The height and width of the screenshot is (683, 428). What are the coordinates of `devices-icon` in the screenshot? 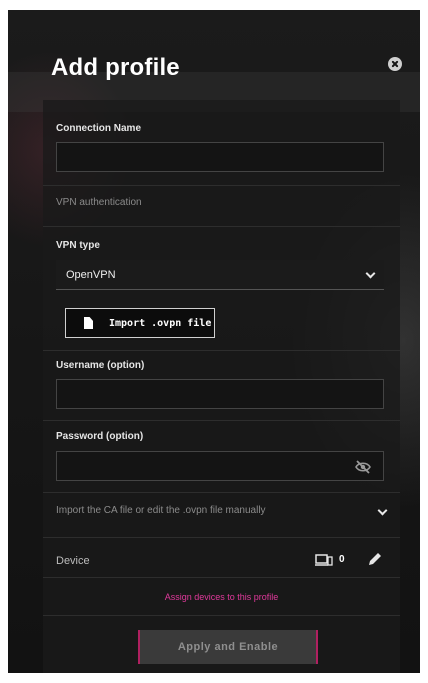 It's located at (324, 560).